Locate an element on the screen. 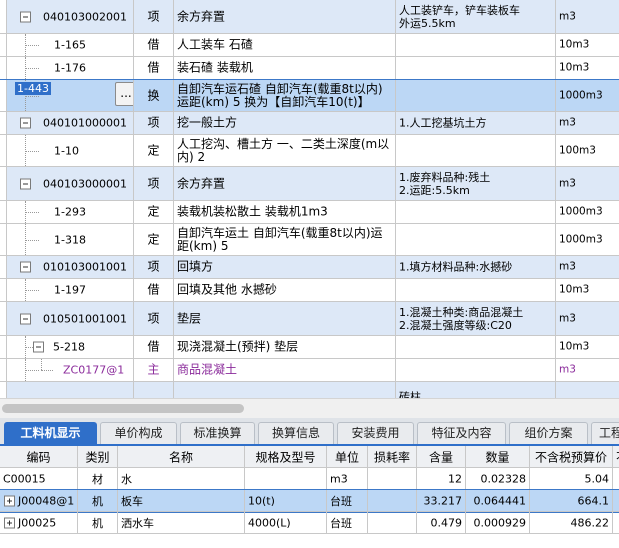 The width and height of the screenshot is (619, 548). code-cell: 010103001001 is located at coordinates (70, 267).